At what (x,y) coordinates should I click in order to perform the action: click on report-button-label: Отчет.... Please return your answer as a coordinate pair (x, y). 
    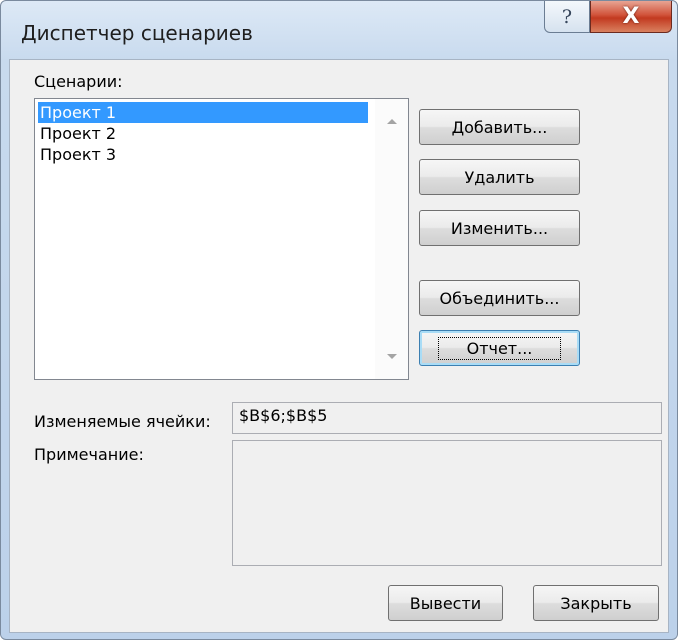
    Looking at the image, I should click on (499, 348).